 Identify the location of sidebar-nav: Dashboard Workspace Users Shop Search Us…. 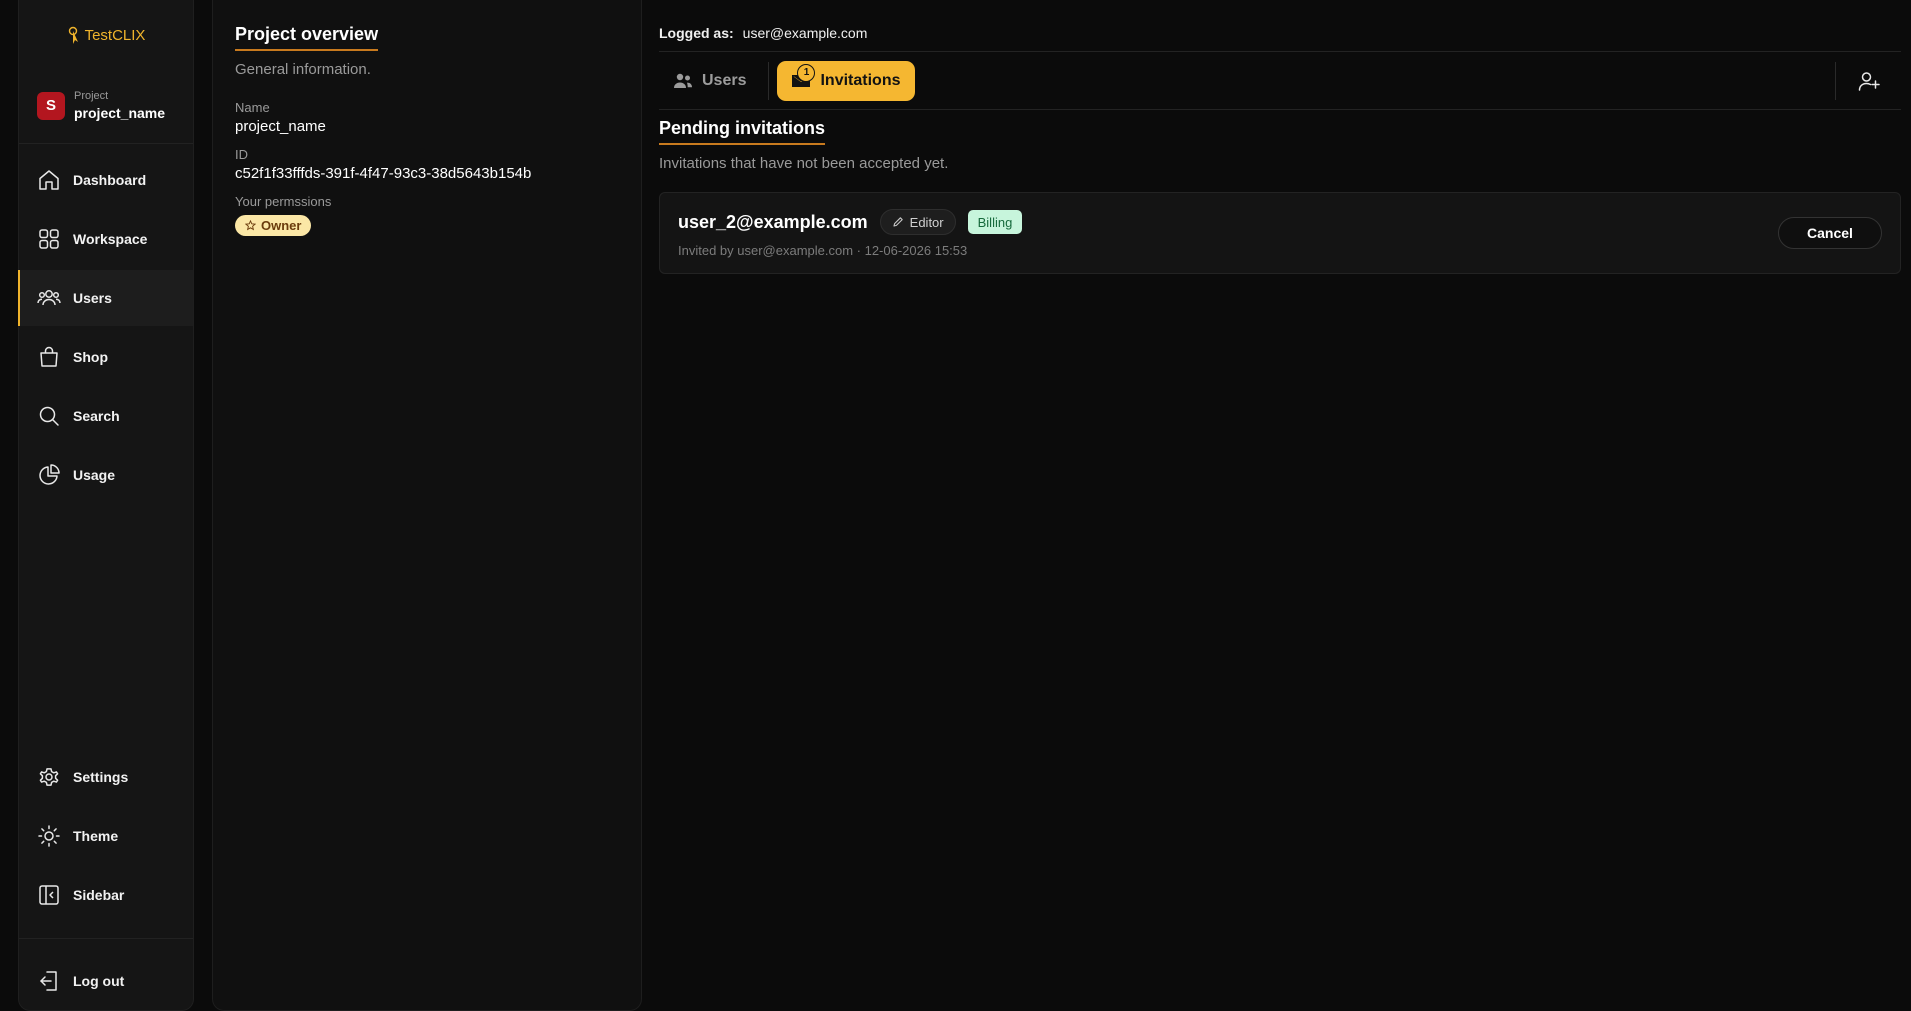
(105, 327).